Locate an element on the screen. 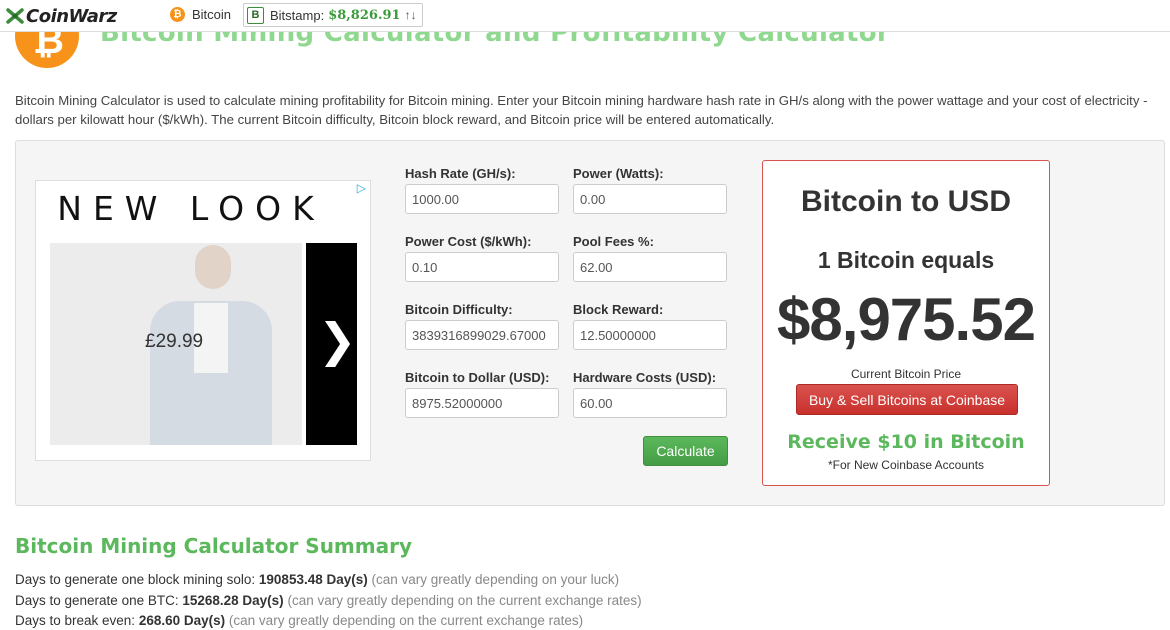 This screenshot has width=1170, height=630. bitstamp-icon: B is located at coordinates (255, 15).